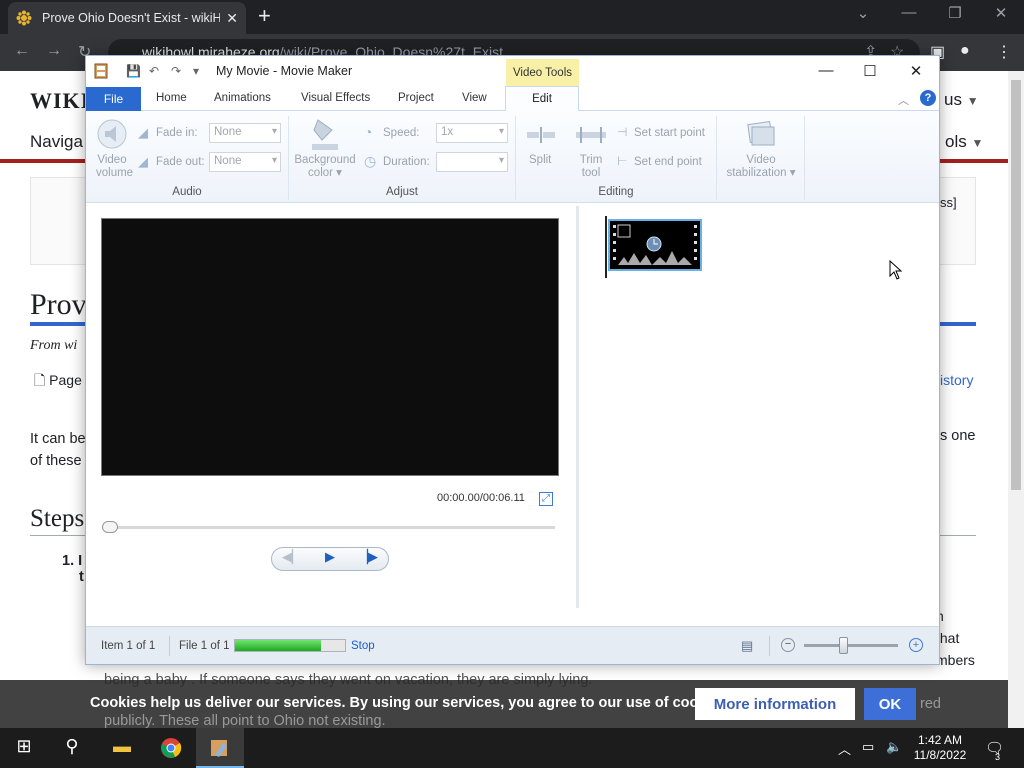 This screenshot has height=768, width=1024. I want to click on forward-icon: →, so click(54, 51).